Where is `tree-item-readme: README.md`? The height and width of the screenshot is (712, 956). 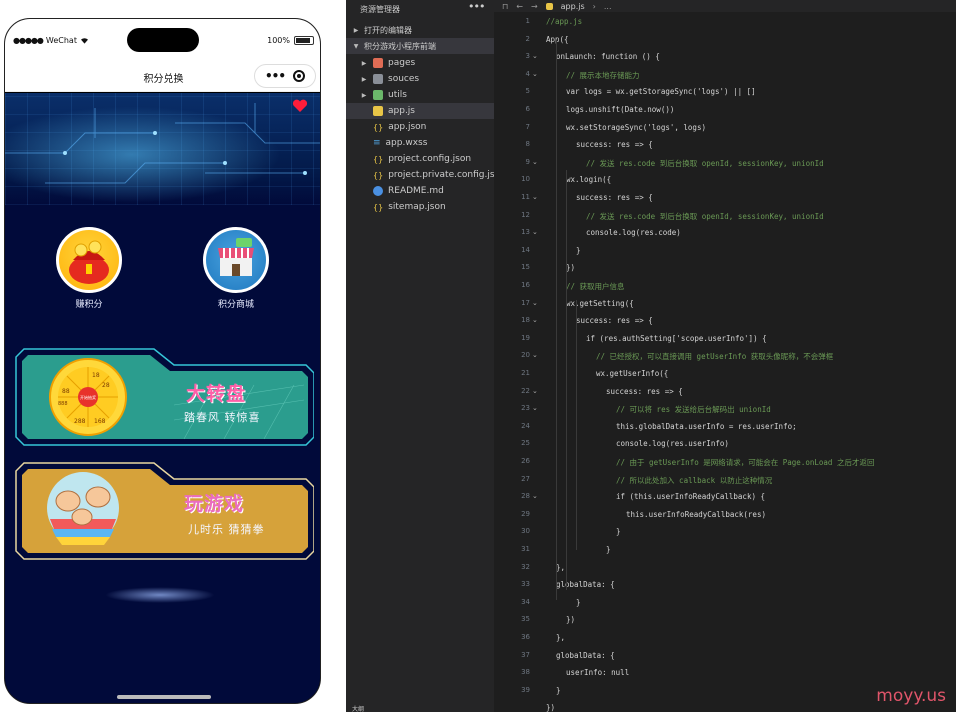 tree-item-readme: README.md is located at coordinates (420, 191).